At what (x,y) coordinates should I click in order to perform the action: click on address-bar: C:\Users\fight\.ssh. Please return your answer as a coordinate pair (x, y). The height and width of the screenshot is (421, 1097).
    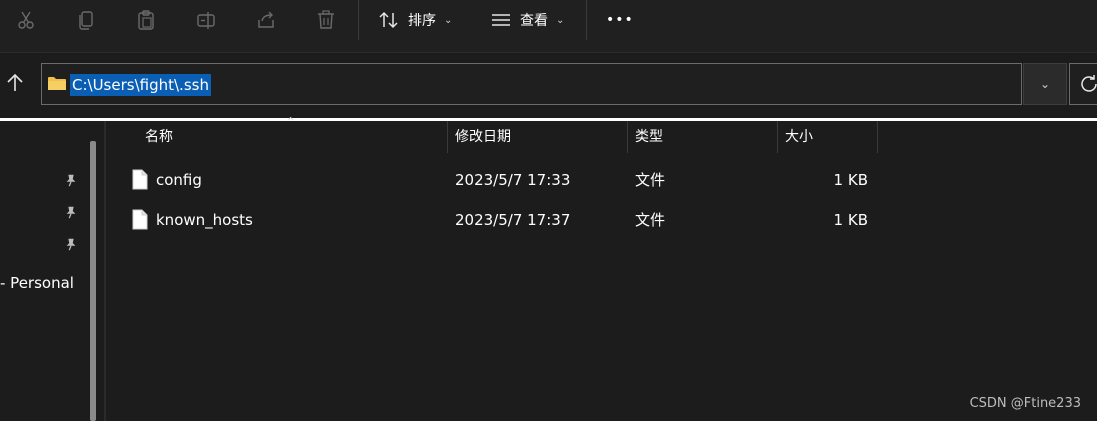
    Looking at the image, I should click on (531, 84).